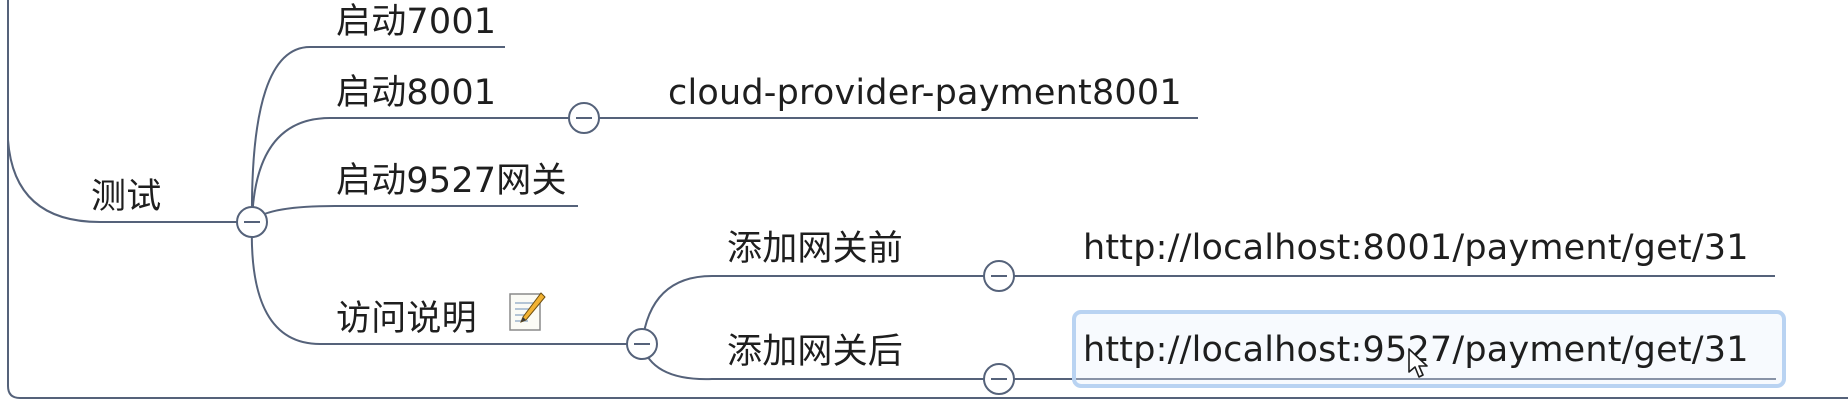 The width and height of the screenshot is (1848, 402). I want to click on topic-after-gateway: 添加网关后, so click(815, 352).